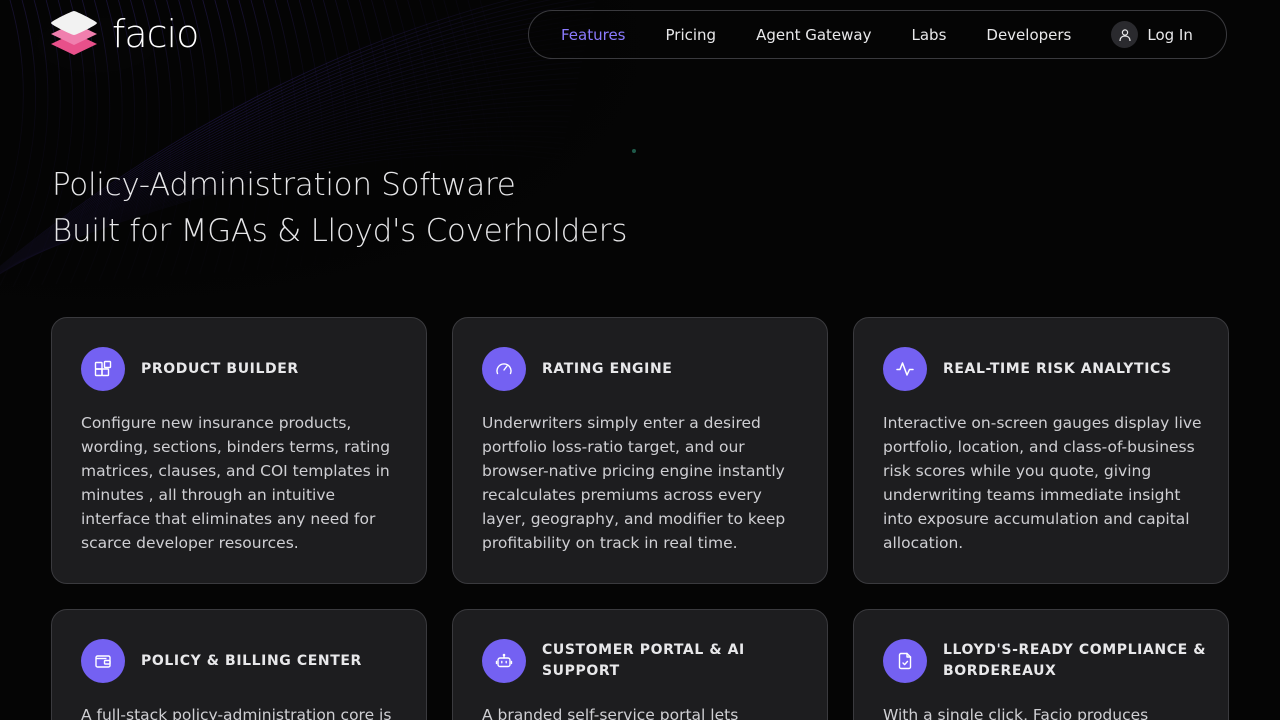 This screenshot has width=1280, height=720. Describe the element at coordinates (103, 369) in the screenshot. I see `blocks-icon` at that location.